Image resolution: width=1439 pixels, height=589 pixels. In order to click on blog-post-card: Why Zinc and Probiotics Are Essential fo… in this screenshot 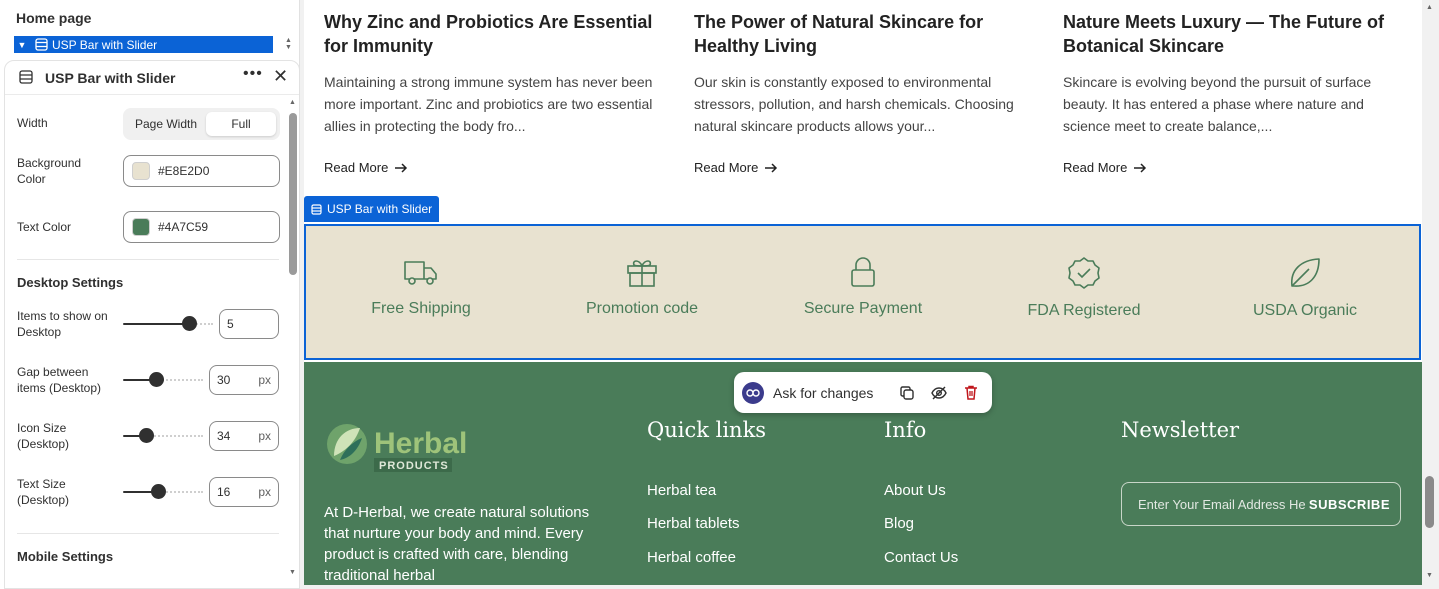, I will do `click(499, 92)`.